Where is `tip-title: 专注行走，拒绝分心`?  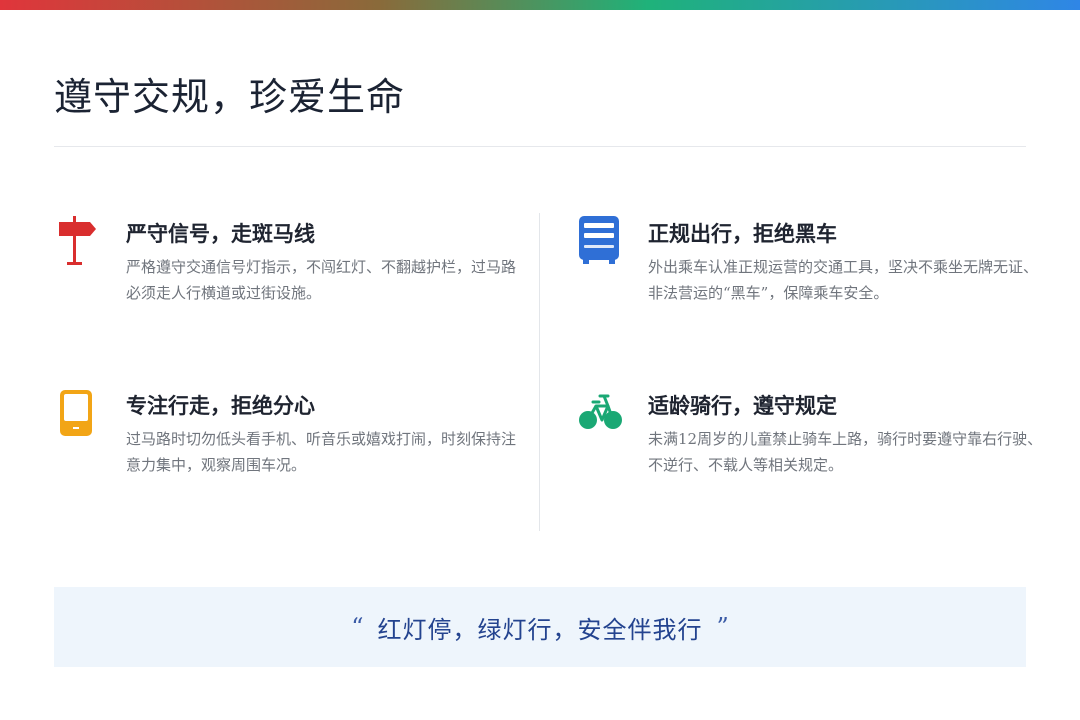
tip-title: 专注行走，拒绝分心 is located at coordinates (220, 405).